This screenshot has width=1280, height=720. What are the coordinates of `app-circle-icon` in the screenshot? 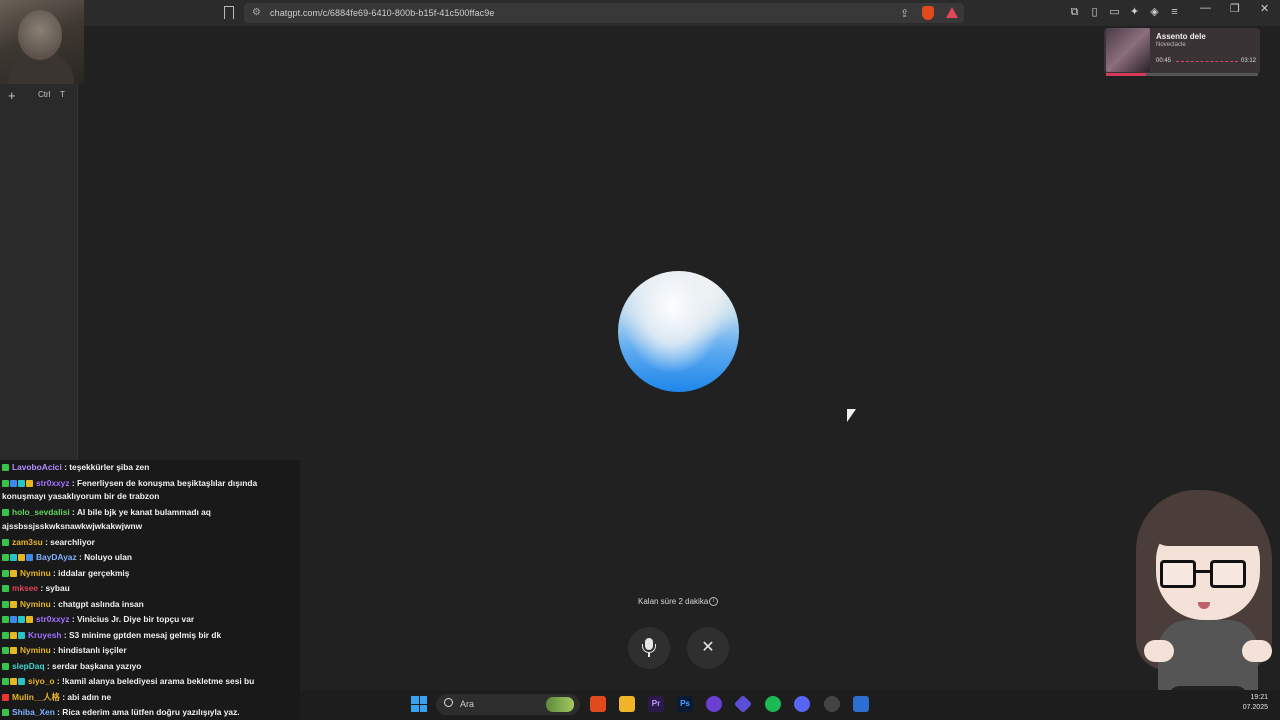 It's located at (832, 704).